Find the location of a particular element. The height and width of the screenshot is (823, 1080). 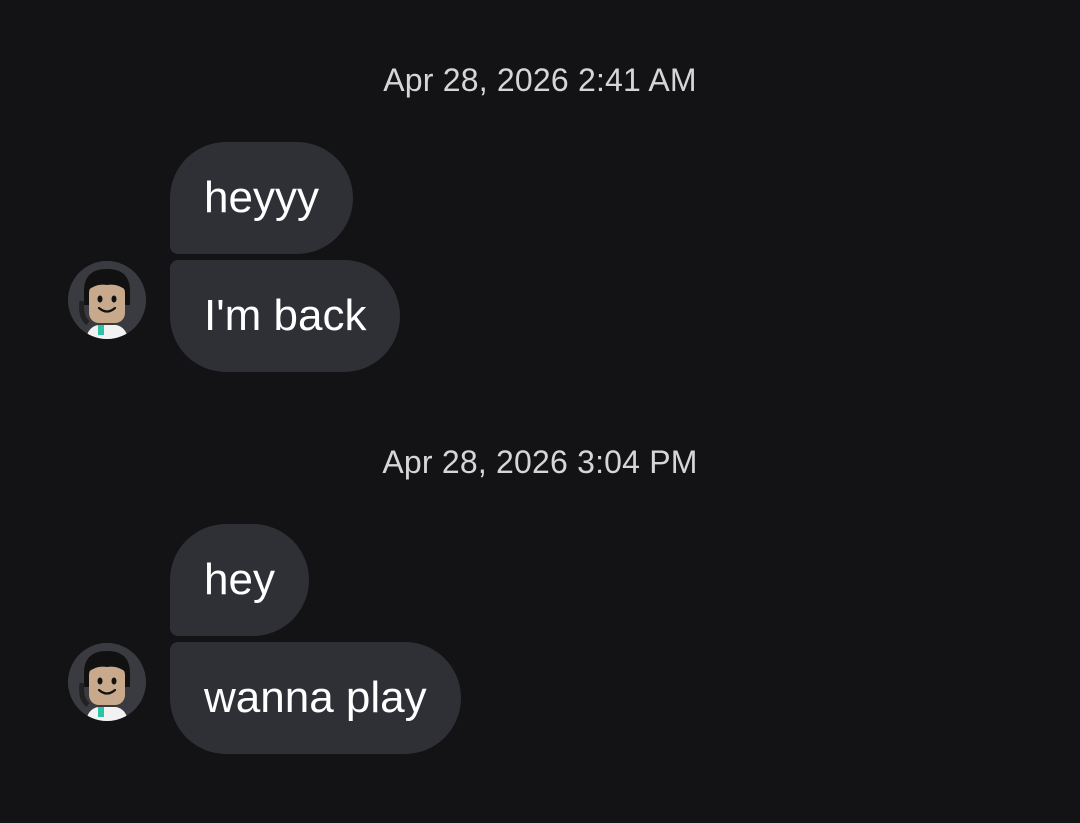

message-timestamp: Apr 28, 2026 2:41 AM is located at coordinates (540, 80).